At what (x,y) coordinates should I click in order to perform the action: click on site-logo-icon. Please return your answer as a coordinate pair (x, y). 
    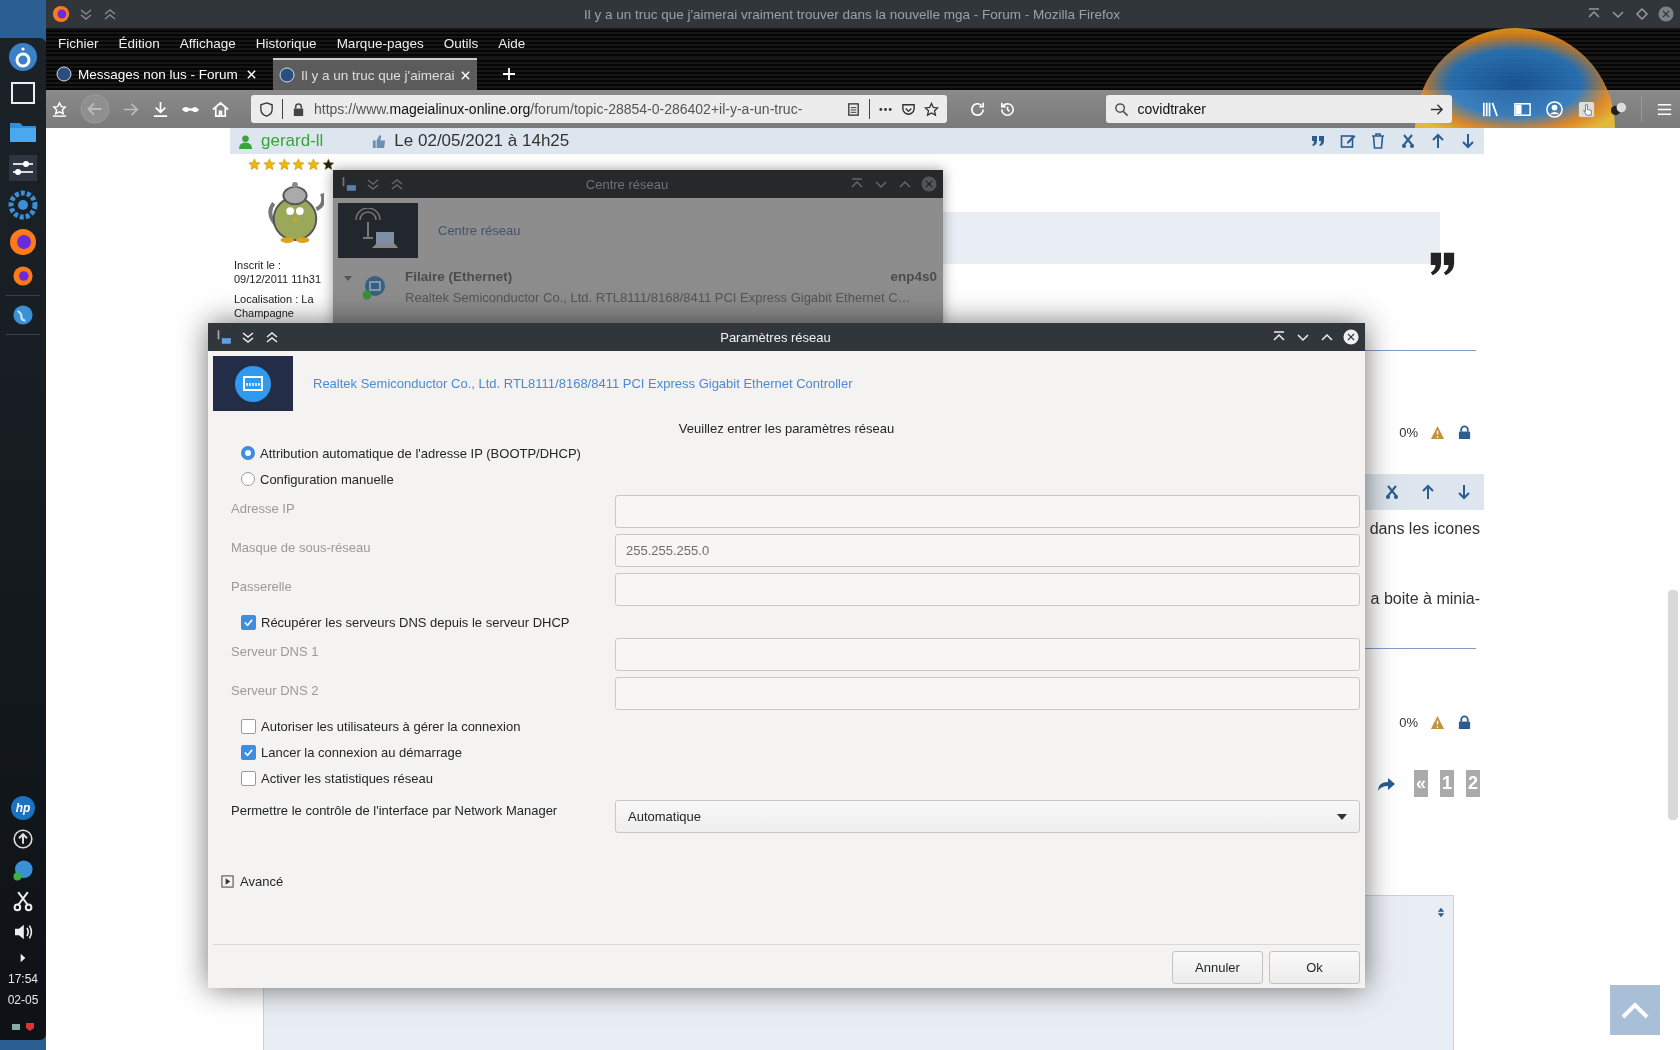
    Looking at the image, I should click on (287, 75).